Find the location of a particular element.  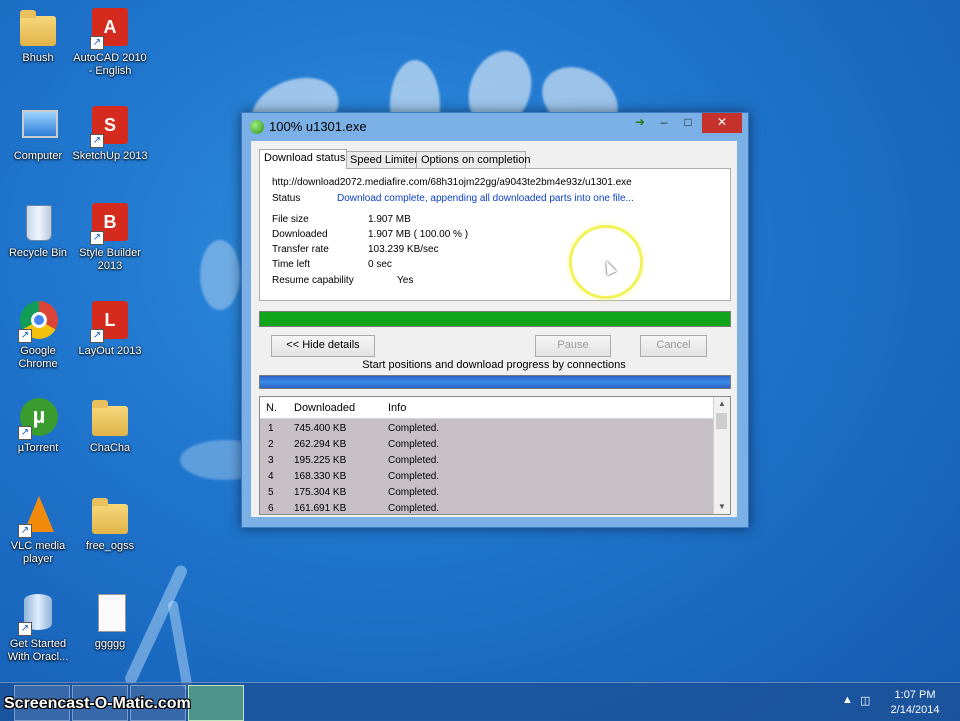

desktop-icon-label: LayOut 2013 is located at coordinates (110, 351).